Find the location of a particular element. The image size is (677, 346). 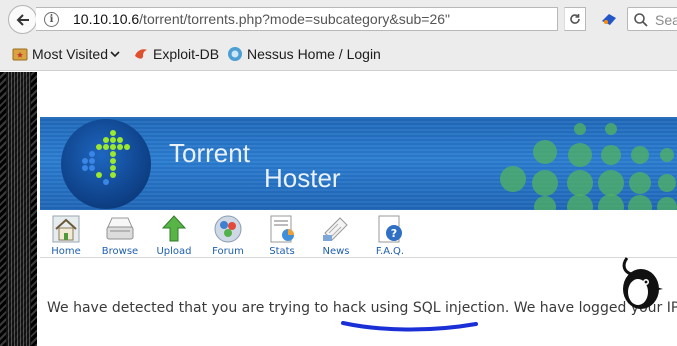

bookmark-label: Most Visited is located at coordinates (70, 54).